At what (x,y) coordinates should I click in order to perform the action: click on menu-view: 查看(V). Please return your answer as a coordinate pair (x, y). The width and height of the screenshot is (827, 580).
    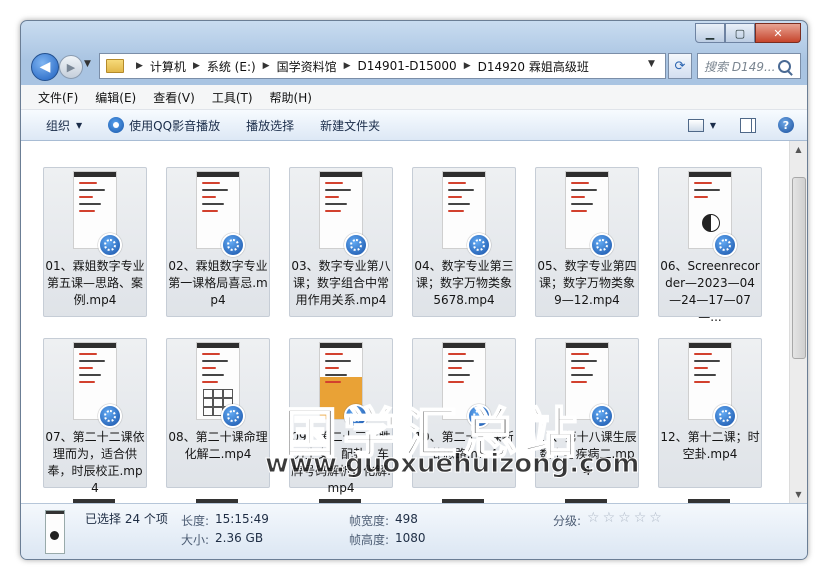
    Looking at the image, I should click on (174, 97).